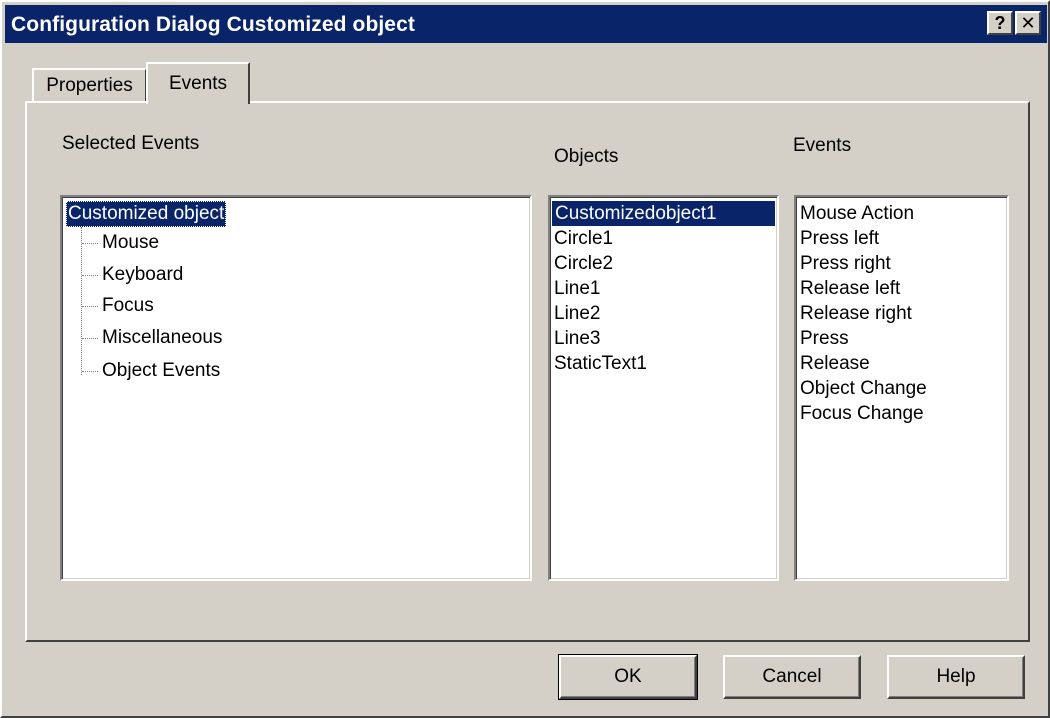 The width and height of the screenshot is (1050, 718). What do you see at coordinates (577, 338) in the screenshot?
I see `object-item-line3: Line3` at bounding box center [577, 338].